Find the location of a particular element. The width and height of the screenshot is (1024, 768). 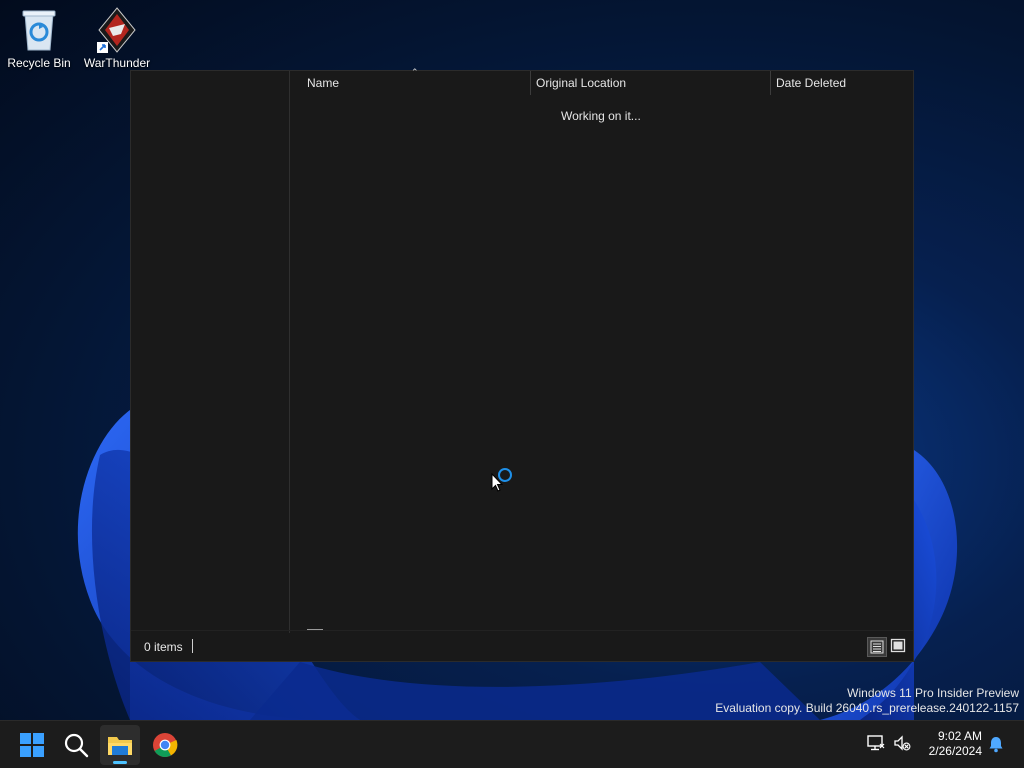

status-bar: 0 items is located at coordinates (522, 645).